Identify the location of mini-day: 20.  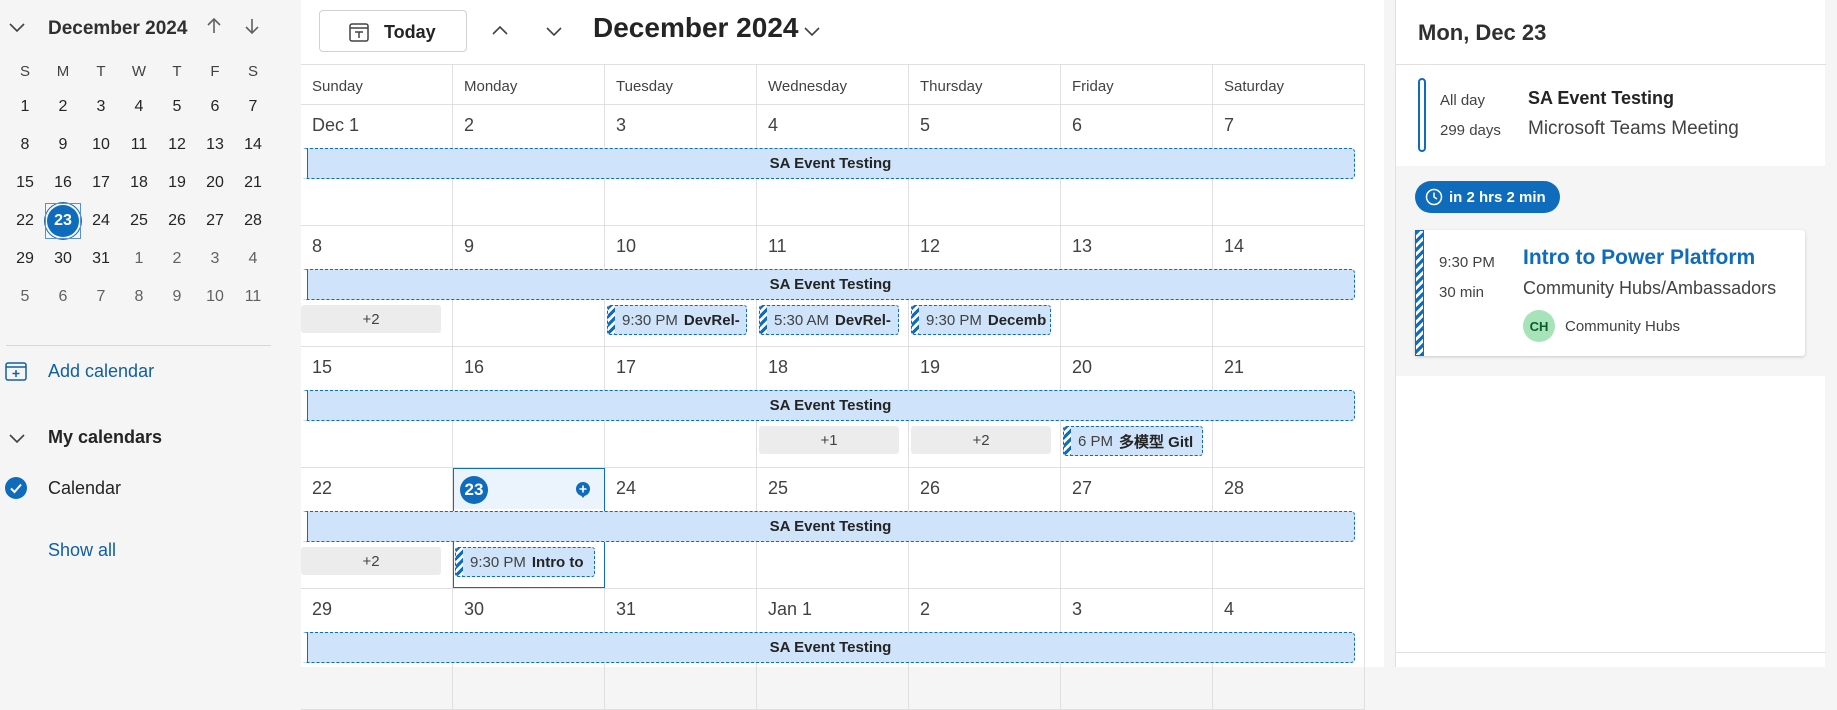
(215, 183).